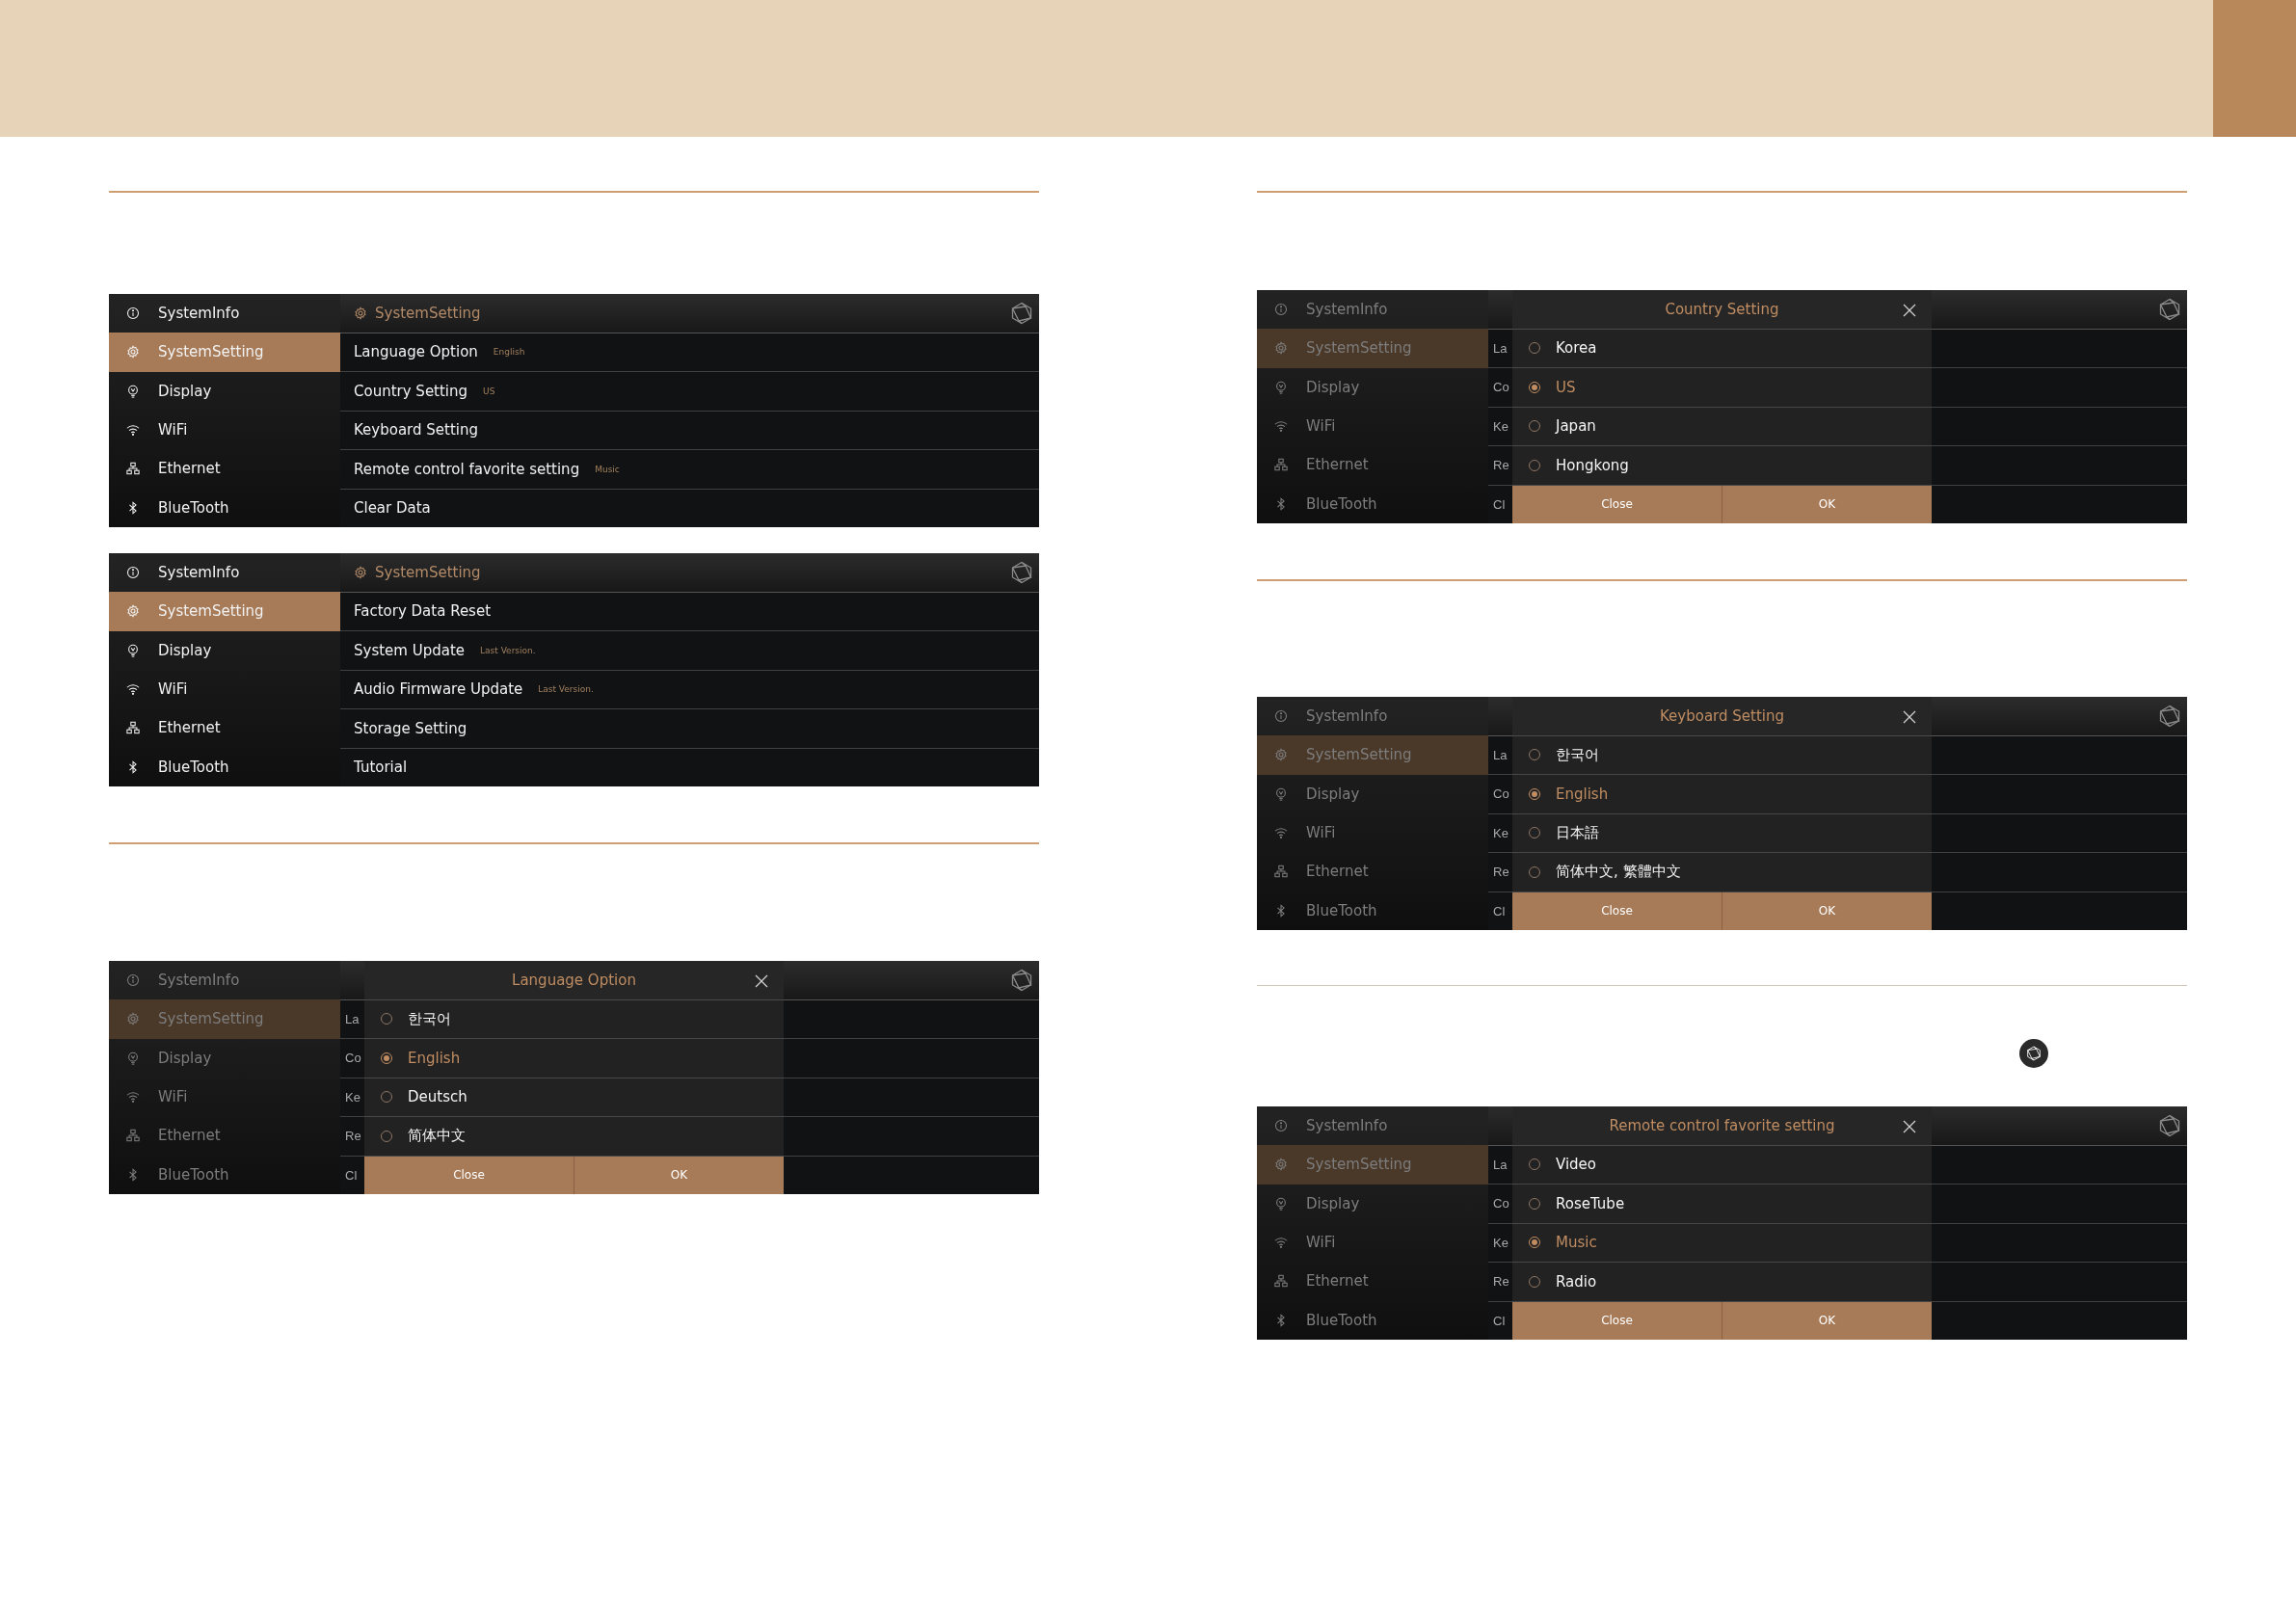 The image size is (2296, 1624). Describe the element at coordinates (1722, 1165) in the screenshot. I see `option-row: Video` at that location.